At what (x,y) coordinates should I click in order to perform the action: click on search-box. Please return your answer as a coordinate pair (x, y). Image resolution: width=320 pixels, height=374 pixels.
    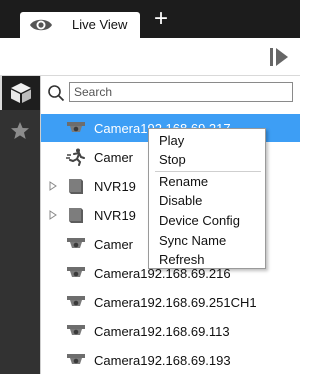
    Looking at the image, I should click on (170, 93).